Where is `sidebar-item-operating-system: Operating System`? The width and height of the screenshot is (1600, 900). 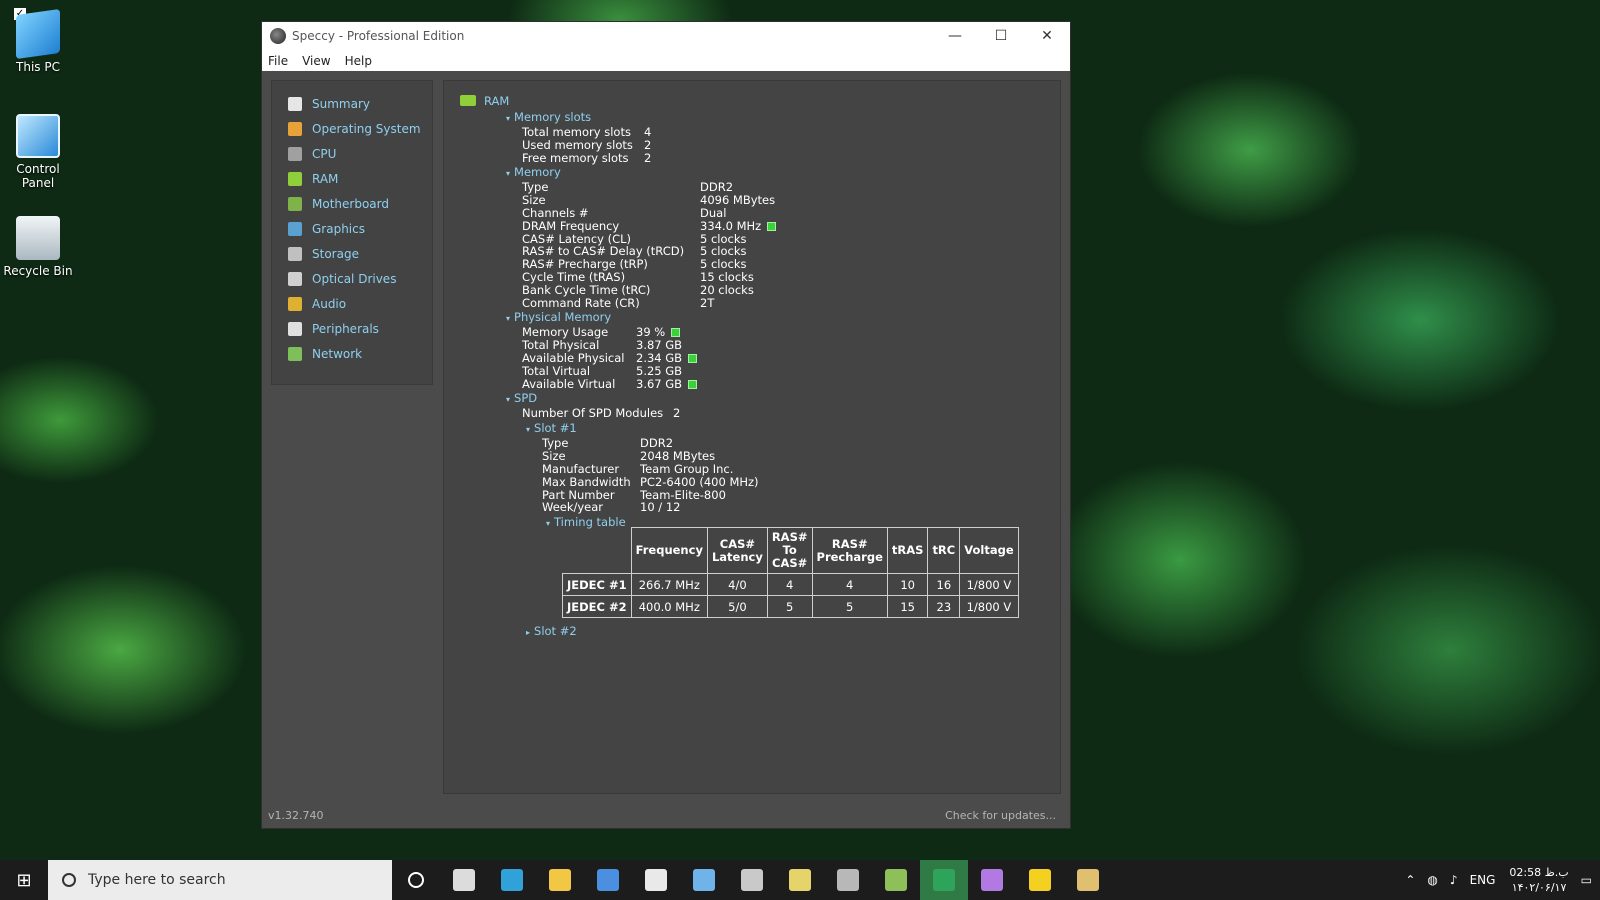 sidebar-item-operating-system: Operating System is located at coordinates (352, 128).